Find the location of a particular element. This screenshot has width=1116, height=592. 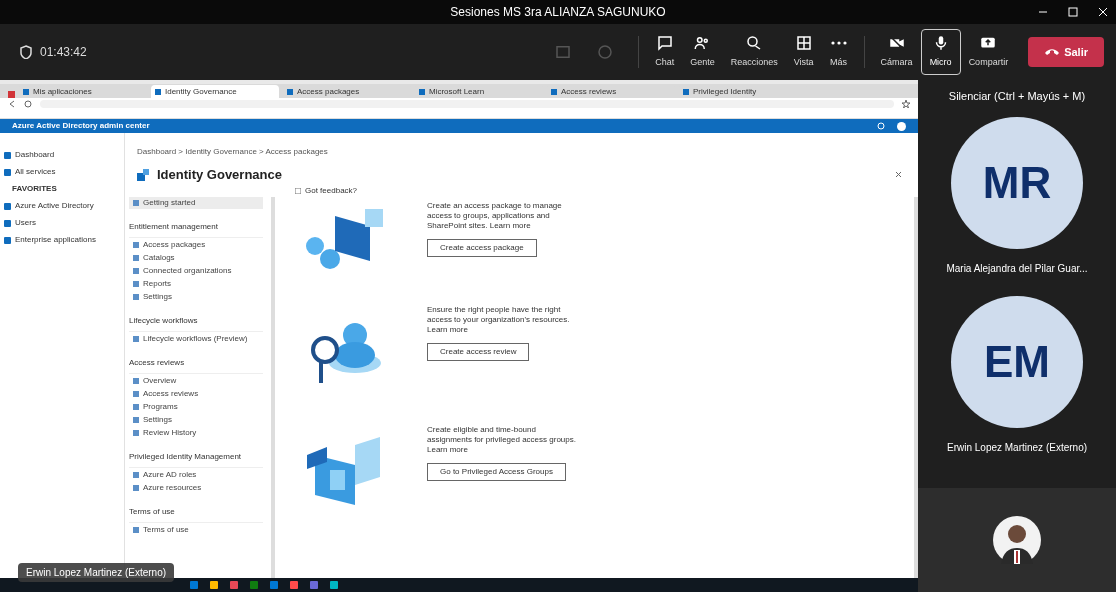

menu-item: Lifecycle workflows (Preview) is located at coordinates (196, 338).